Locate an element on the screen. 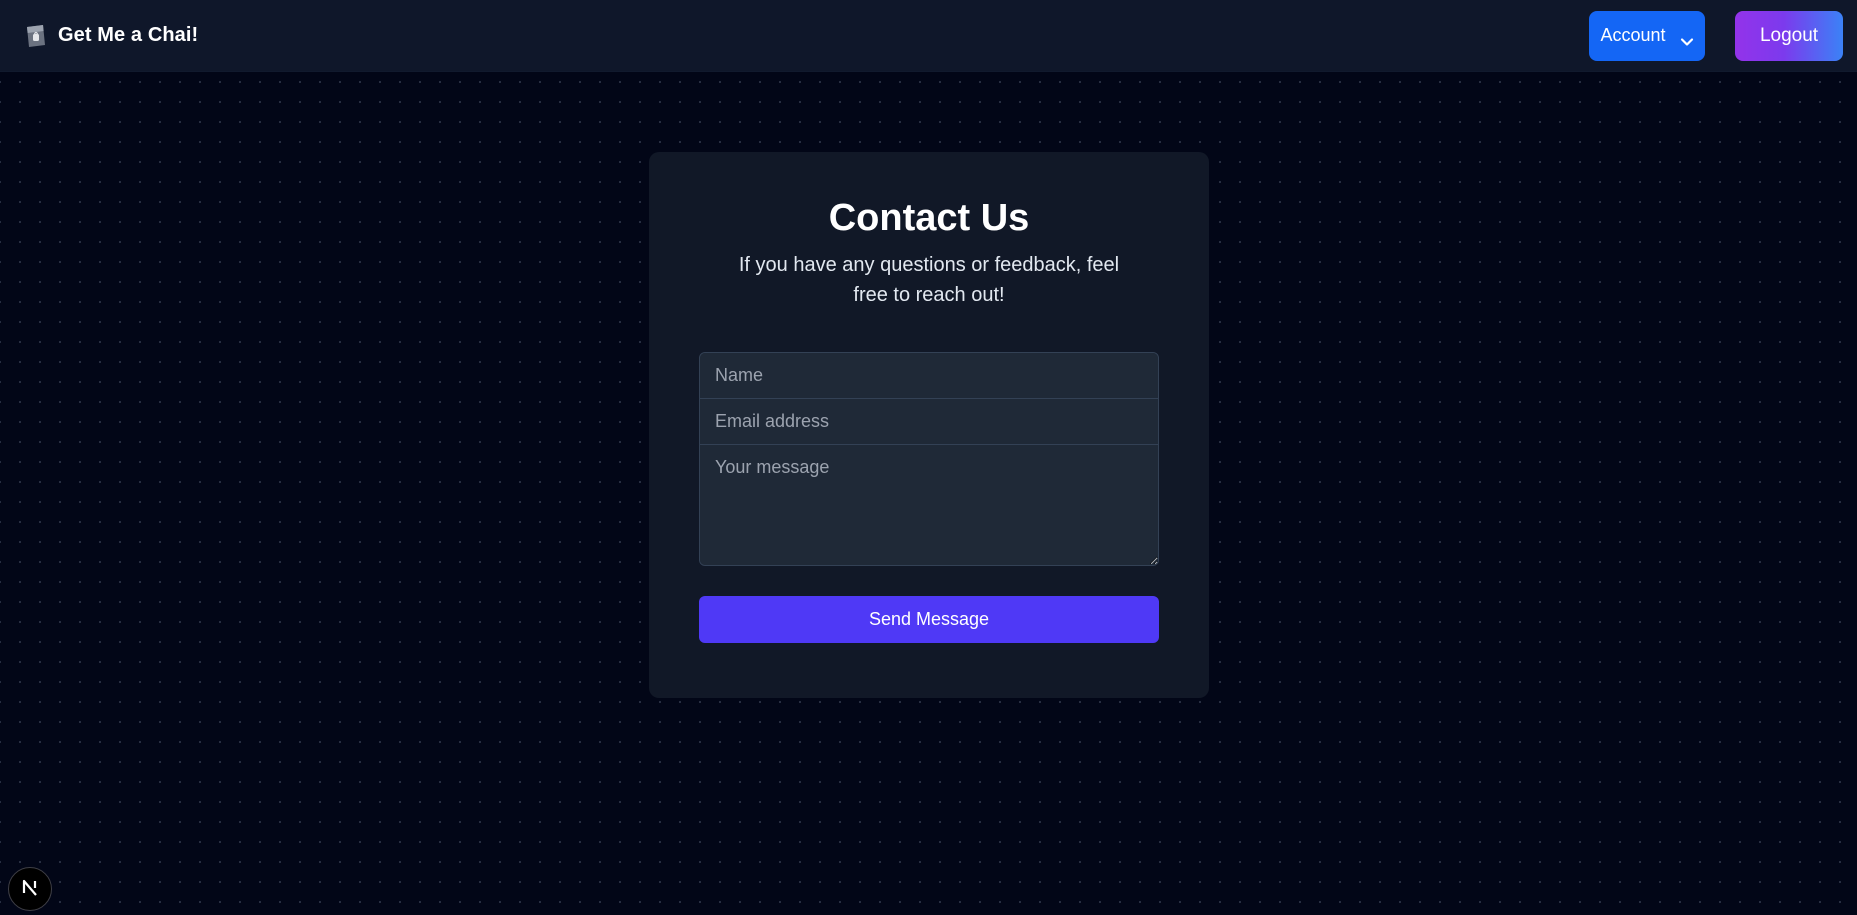 Image resolution: width=1857 pixels, height=915 pixels. brand-title: Get Me a Chai! is located at coordinates (128, 35).